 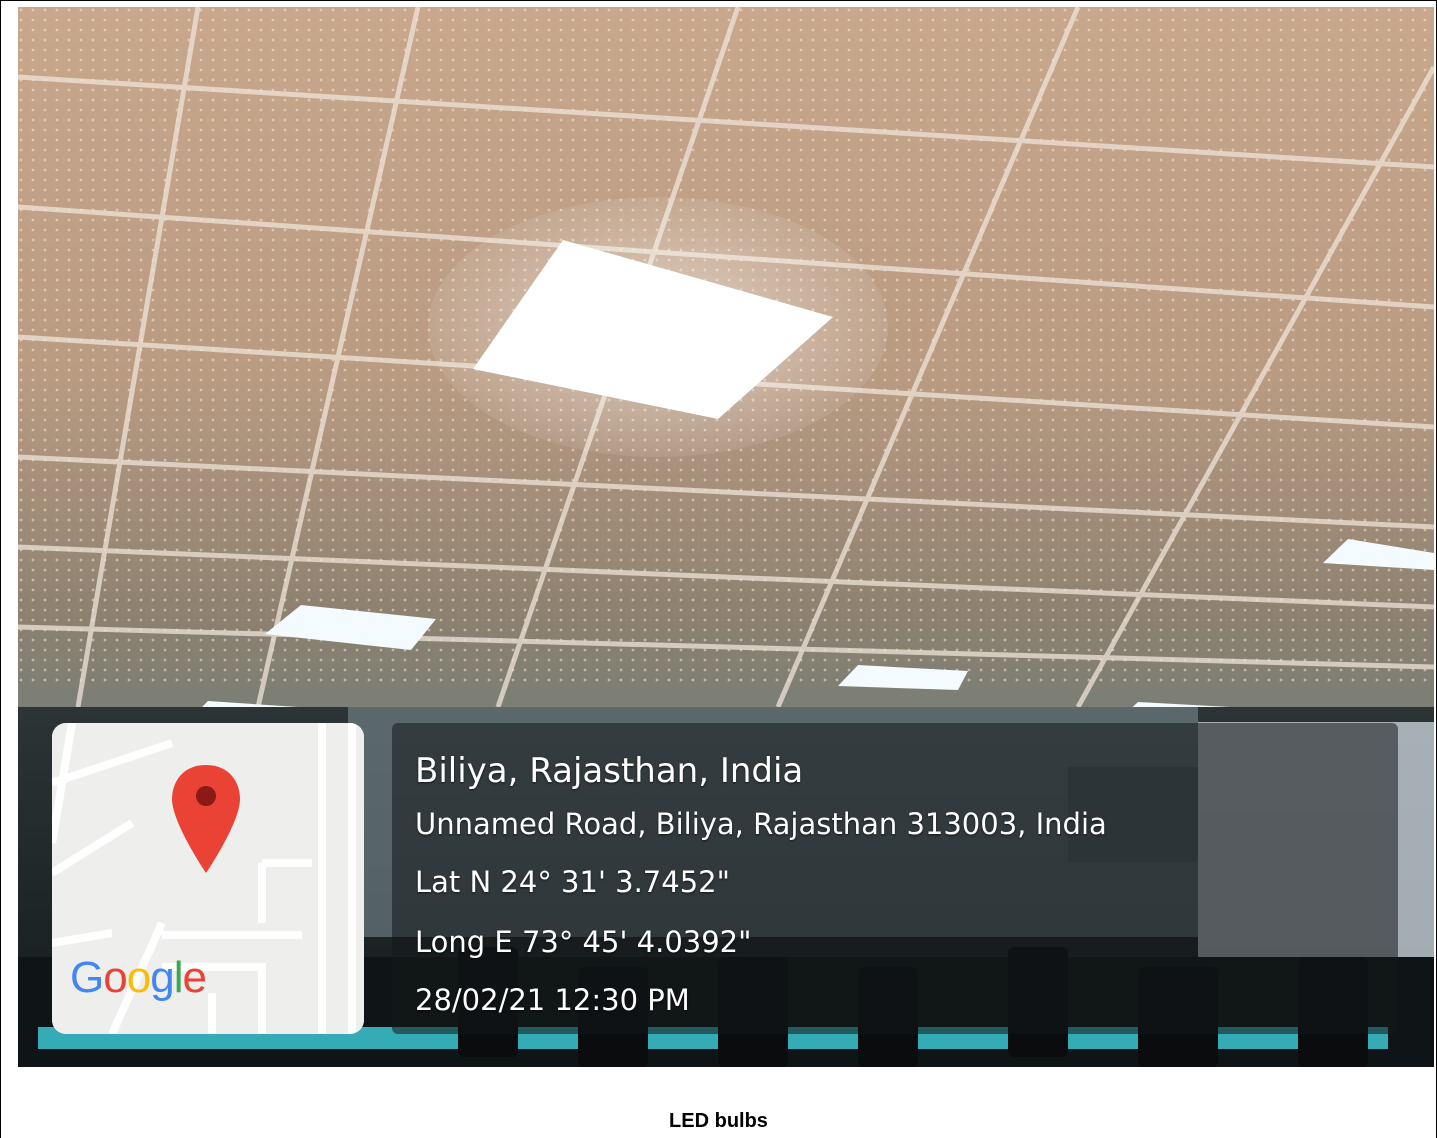 I want to click on location-title: Biliya, Rajasthan, India, so click(x=609, y=771).